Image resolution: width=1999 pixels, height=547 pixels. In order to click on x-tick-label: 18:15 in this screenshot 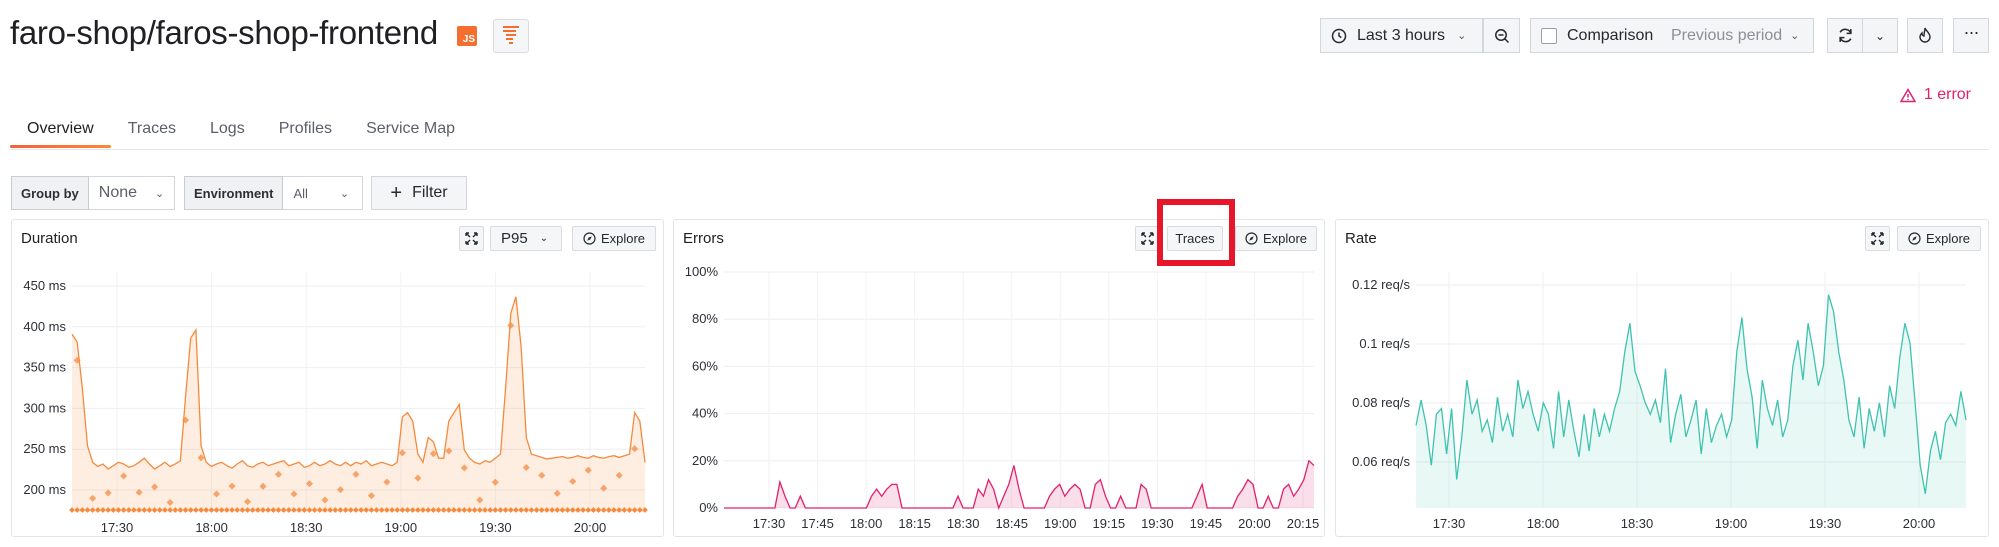, I will do `click(914, 523)`.